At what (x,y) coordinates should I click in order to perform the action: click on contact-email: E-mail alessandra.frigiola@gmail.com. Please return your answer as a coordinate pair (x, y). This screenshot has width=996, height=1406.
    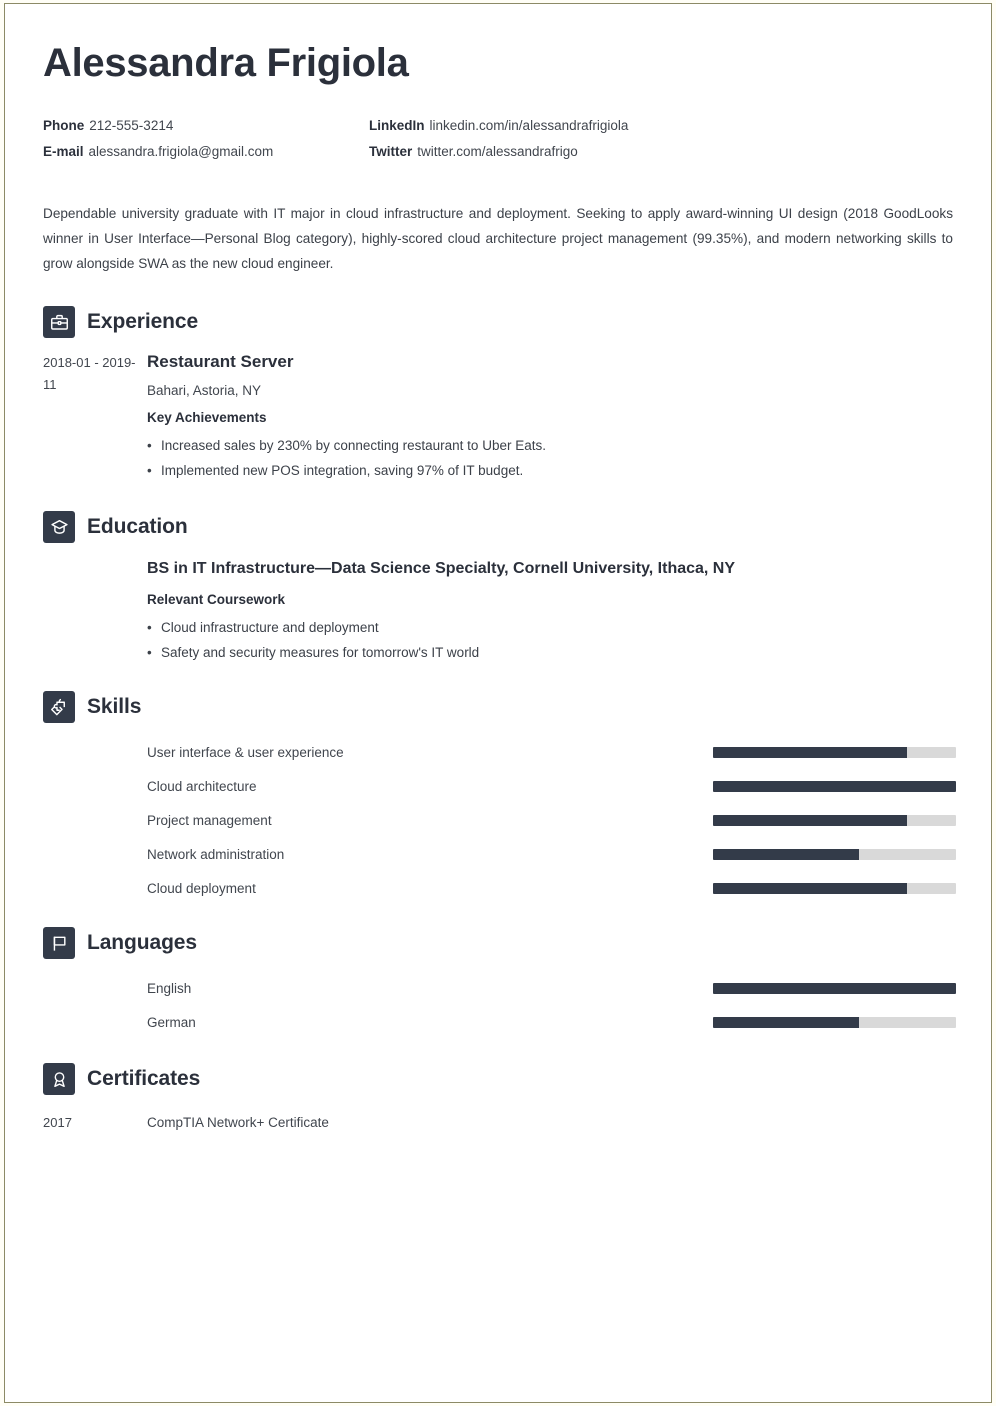
    Looking at the image, I should click on (206, 151).